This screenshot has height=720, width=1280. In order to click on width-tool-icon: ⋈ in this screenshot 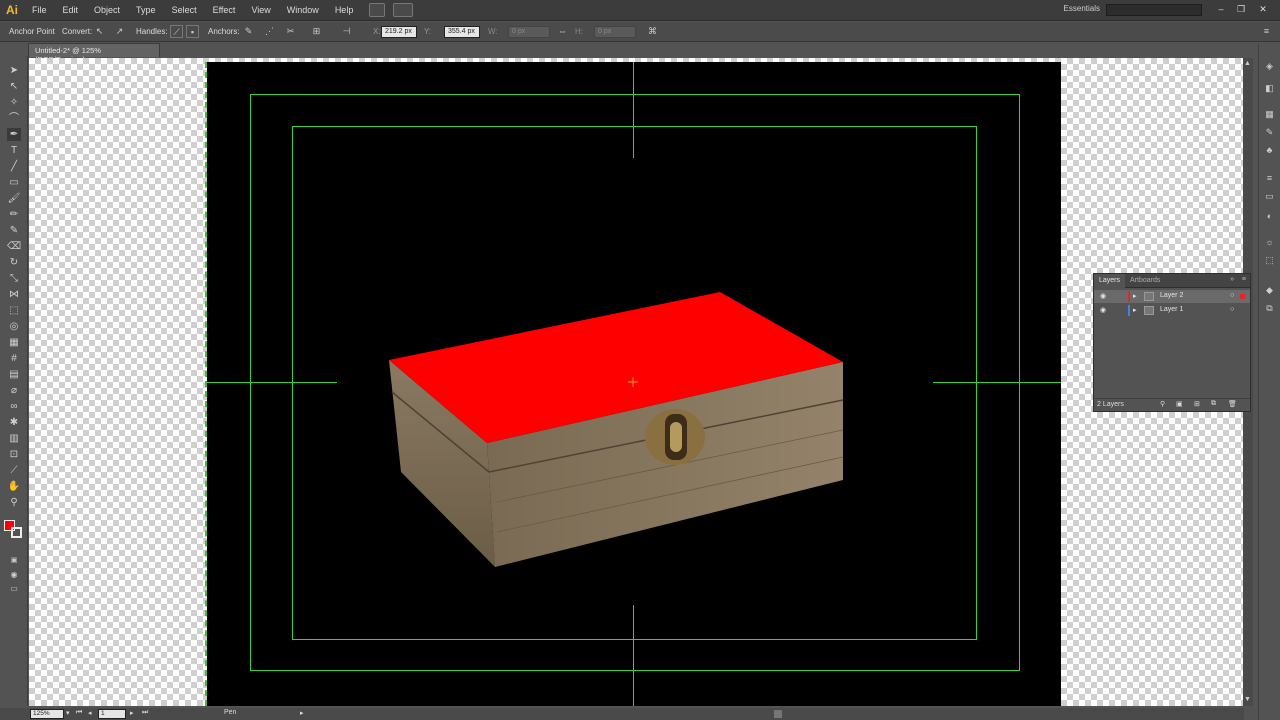, I will do `click(14, 294)`.